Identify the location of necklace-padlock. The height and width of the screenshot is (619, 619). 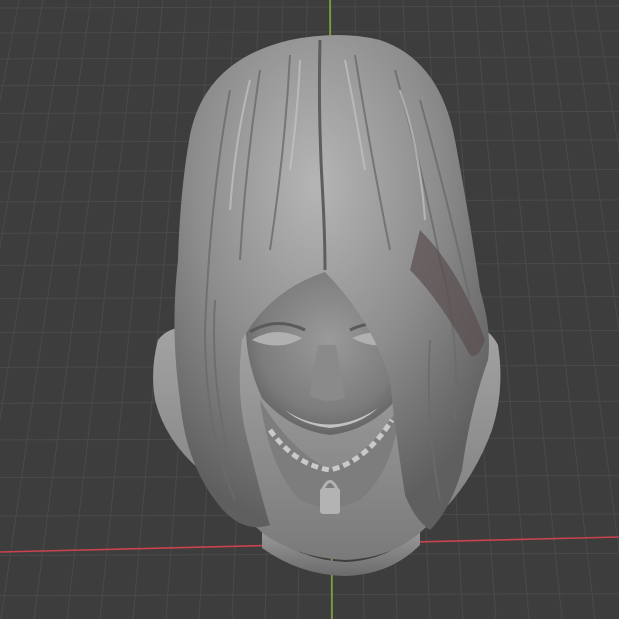
(330, 501).